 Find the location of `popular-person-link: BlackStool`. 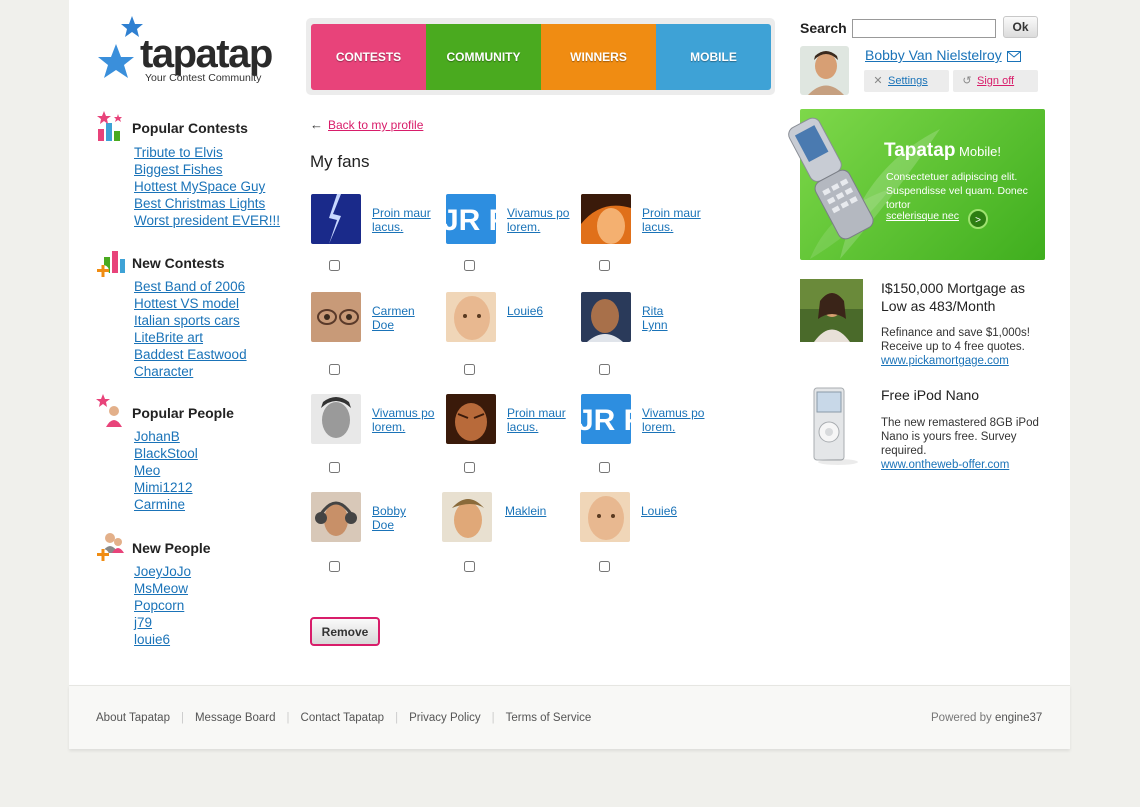

popular-person-link: BlackStool is located at coordinates (166, 453).